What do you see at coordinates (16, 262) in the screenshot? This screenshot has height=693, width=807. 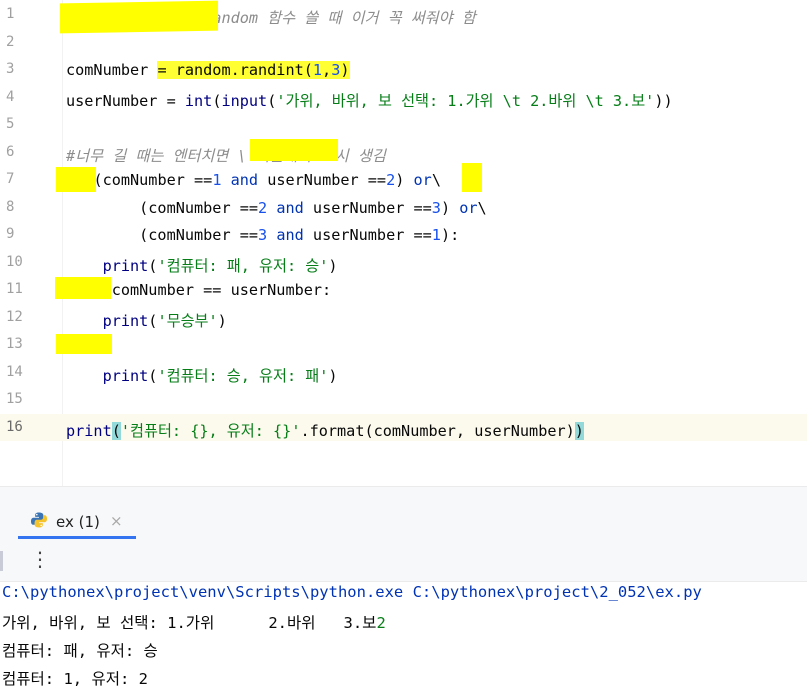 I see `line-number: 10` at bounding box center [16, 262].